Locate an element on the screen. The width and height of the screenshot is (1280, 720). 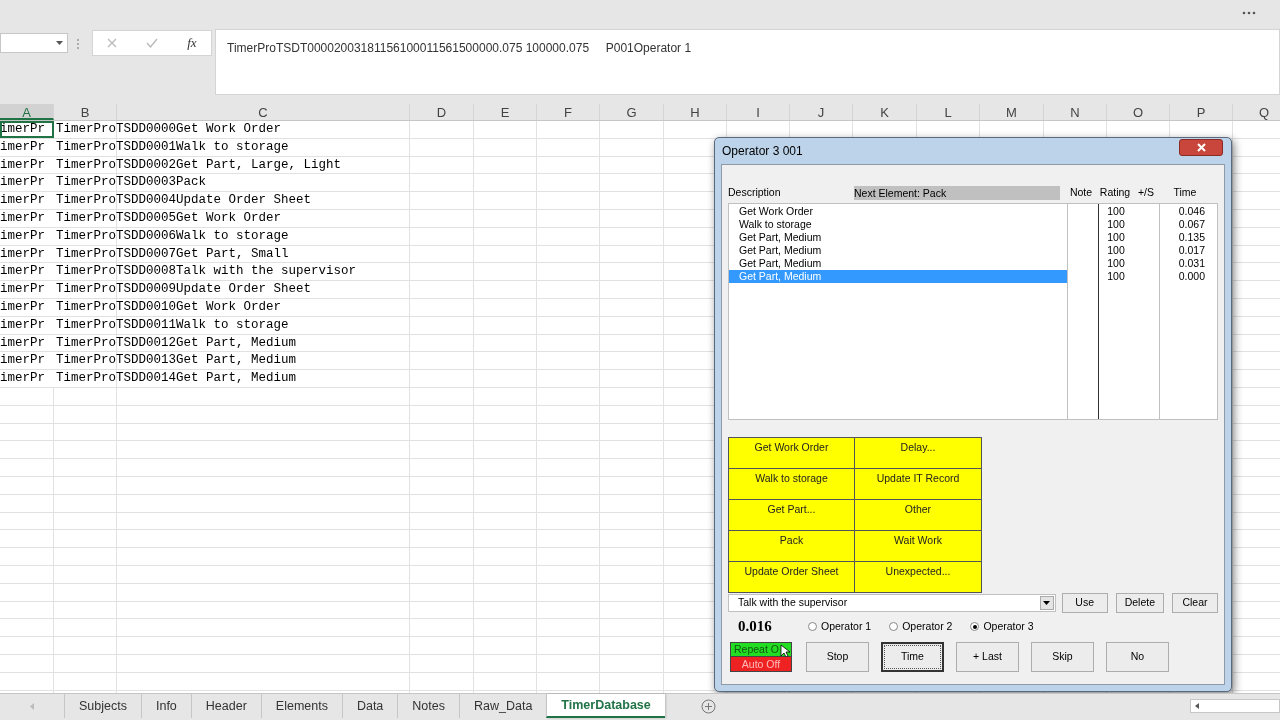
table-cell-text: TimerProTSDD0007Get Part, Small is located at coordinates (172, 254).